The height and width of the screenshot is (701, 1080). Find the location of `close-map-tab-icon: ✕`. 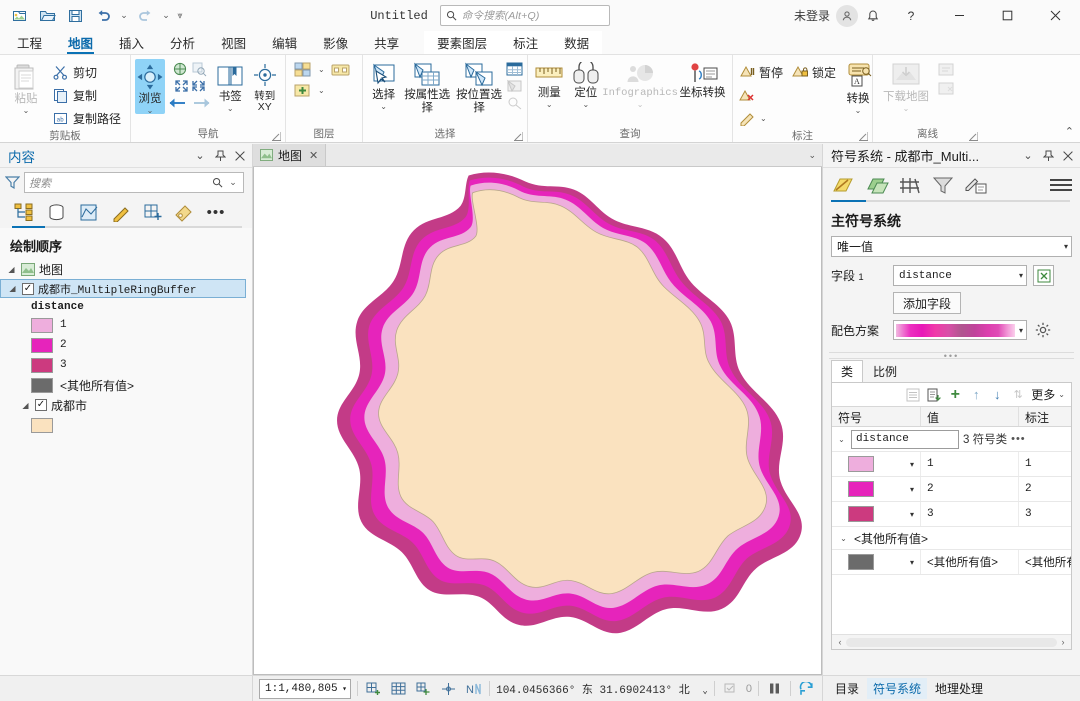

close-map-tab-icon: ✕ is located at coordinates (313, 155).